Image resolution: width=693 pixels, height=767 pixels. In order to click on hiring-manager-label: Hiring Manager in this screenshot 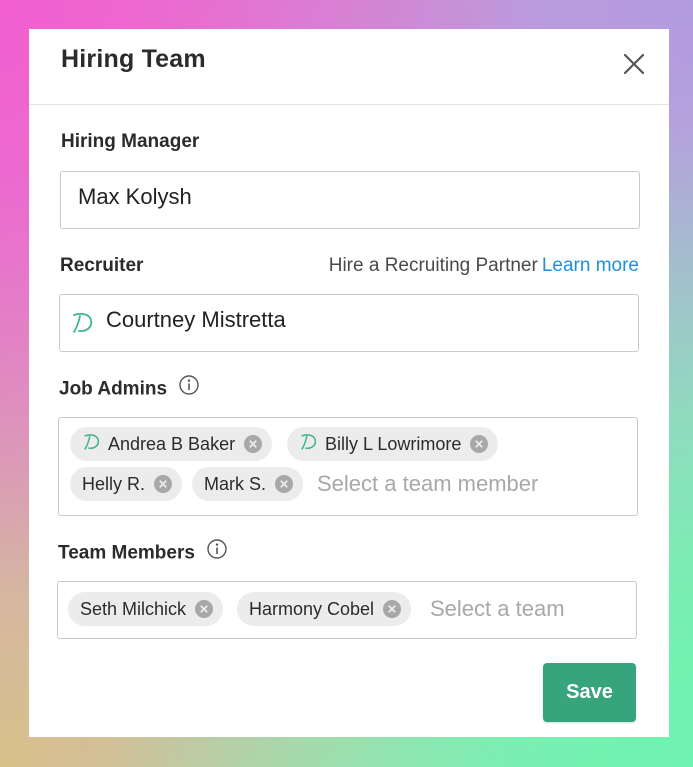, I will do `click(130, 141)`.